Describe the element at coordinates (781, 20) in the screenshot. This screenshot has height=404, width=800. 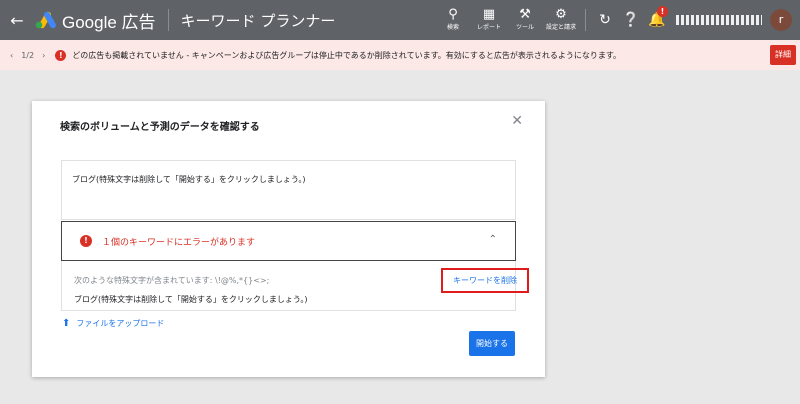
I see `avatar: r` at that location.